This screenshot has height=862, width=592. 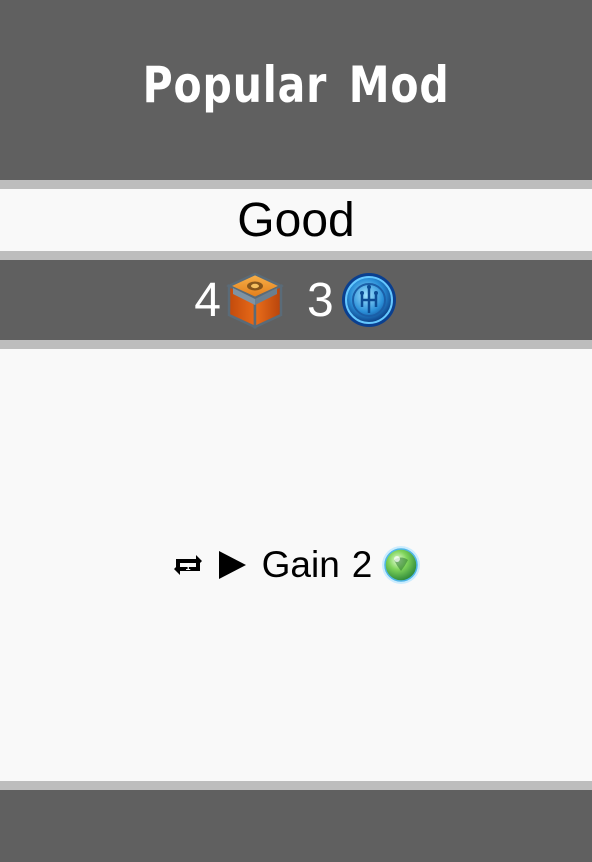 I want to click on repeat-once-icon: 1, so click(x=187, y=565).